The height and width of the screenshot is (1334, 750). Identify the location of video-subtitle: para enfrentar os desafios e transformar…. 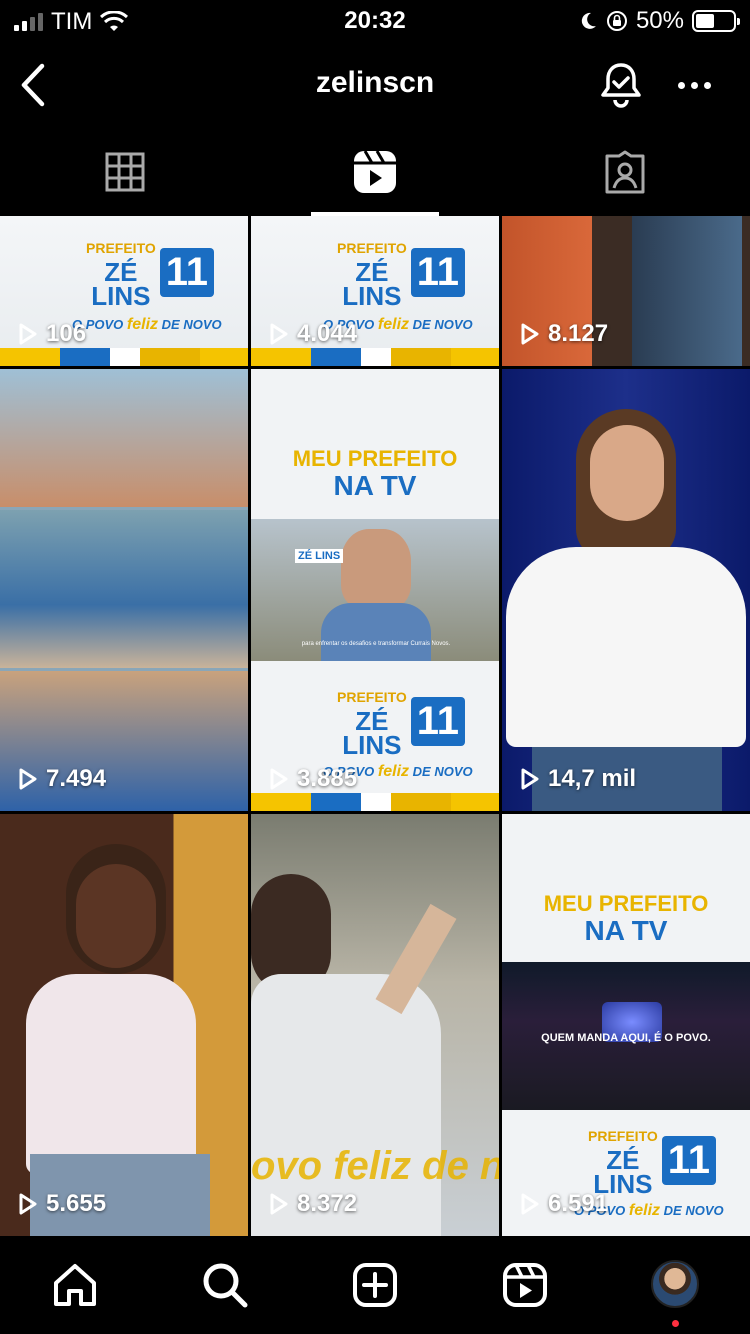
(376, 644).